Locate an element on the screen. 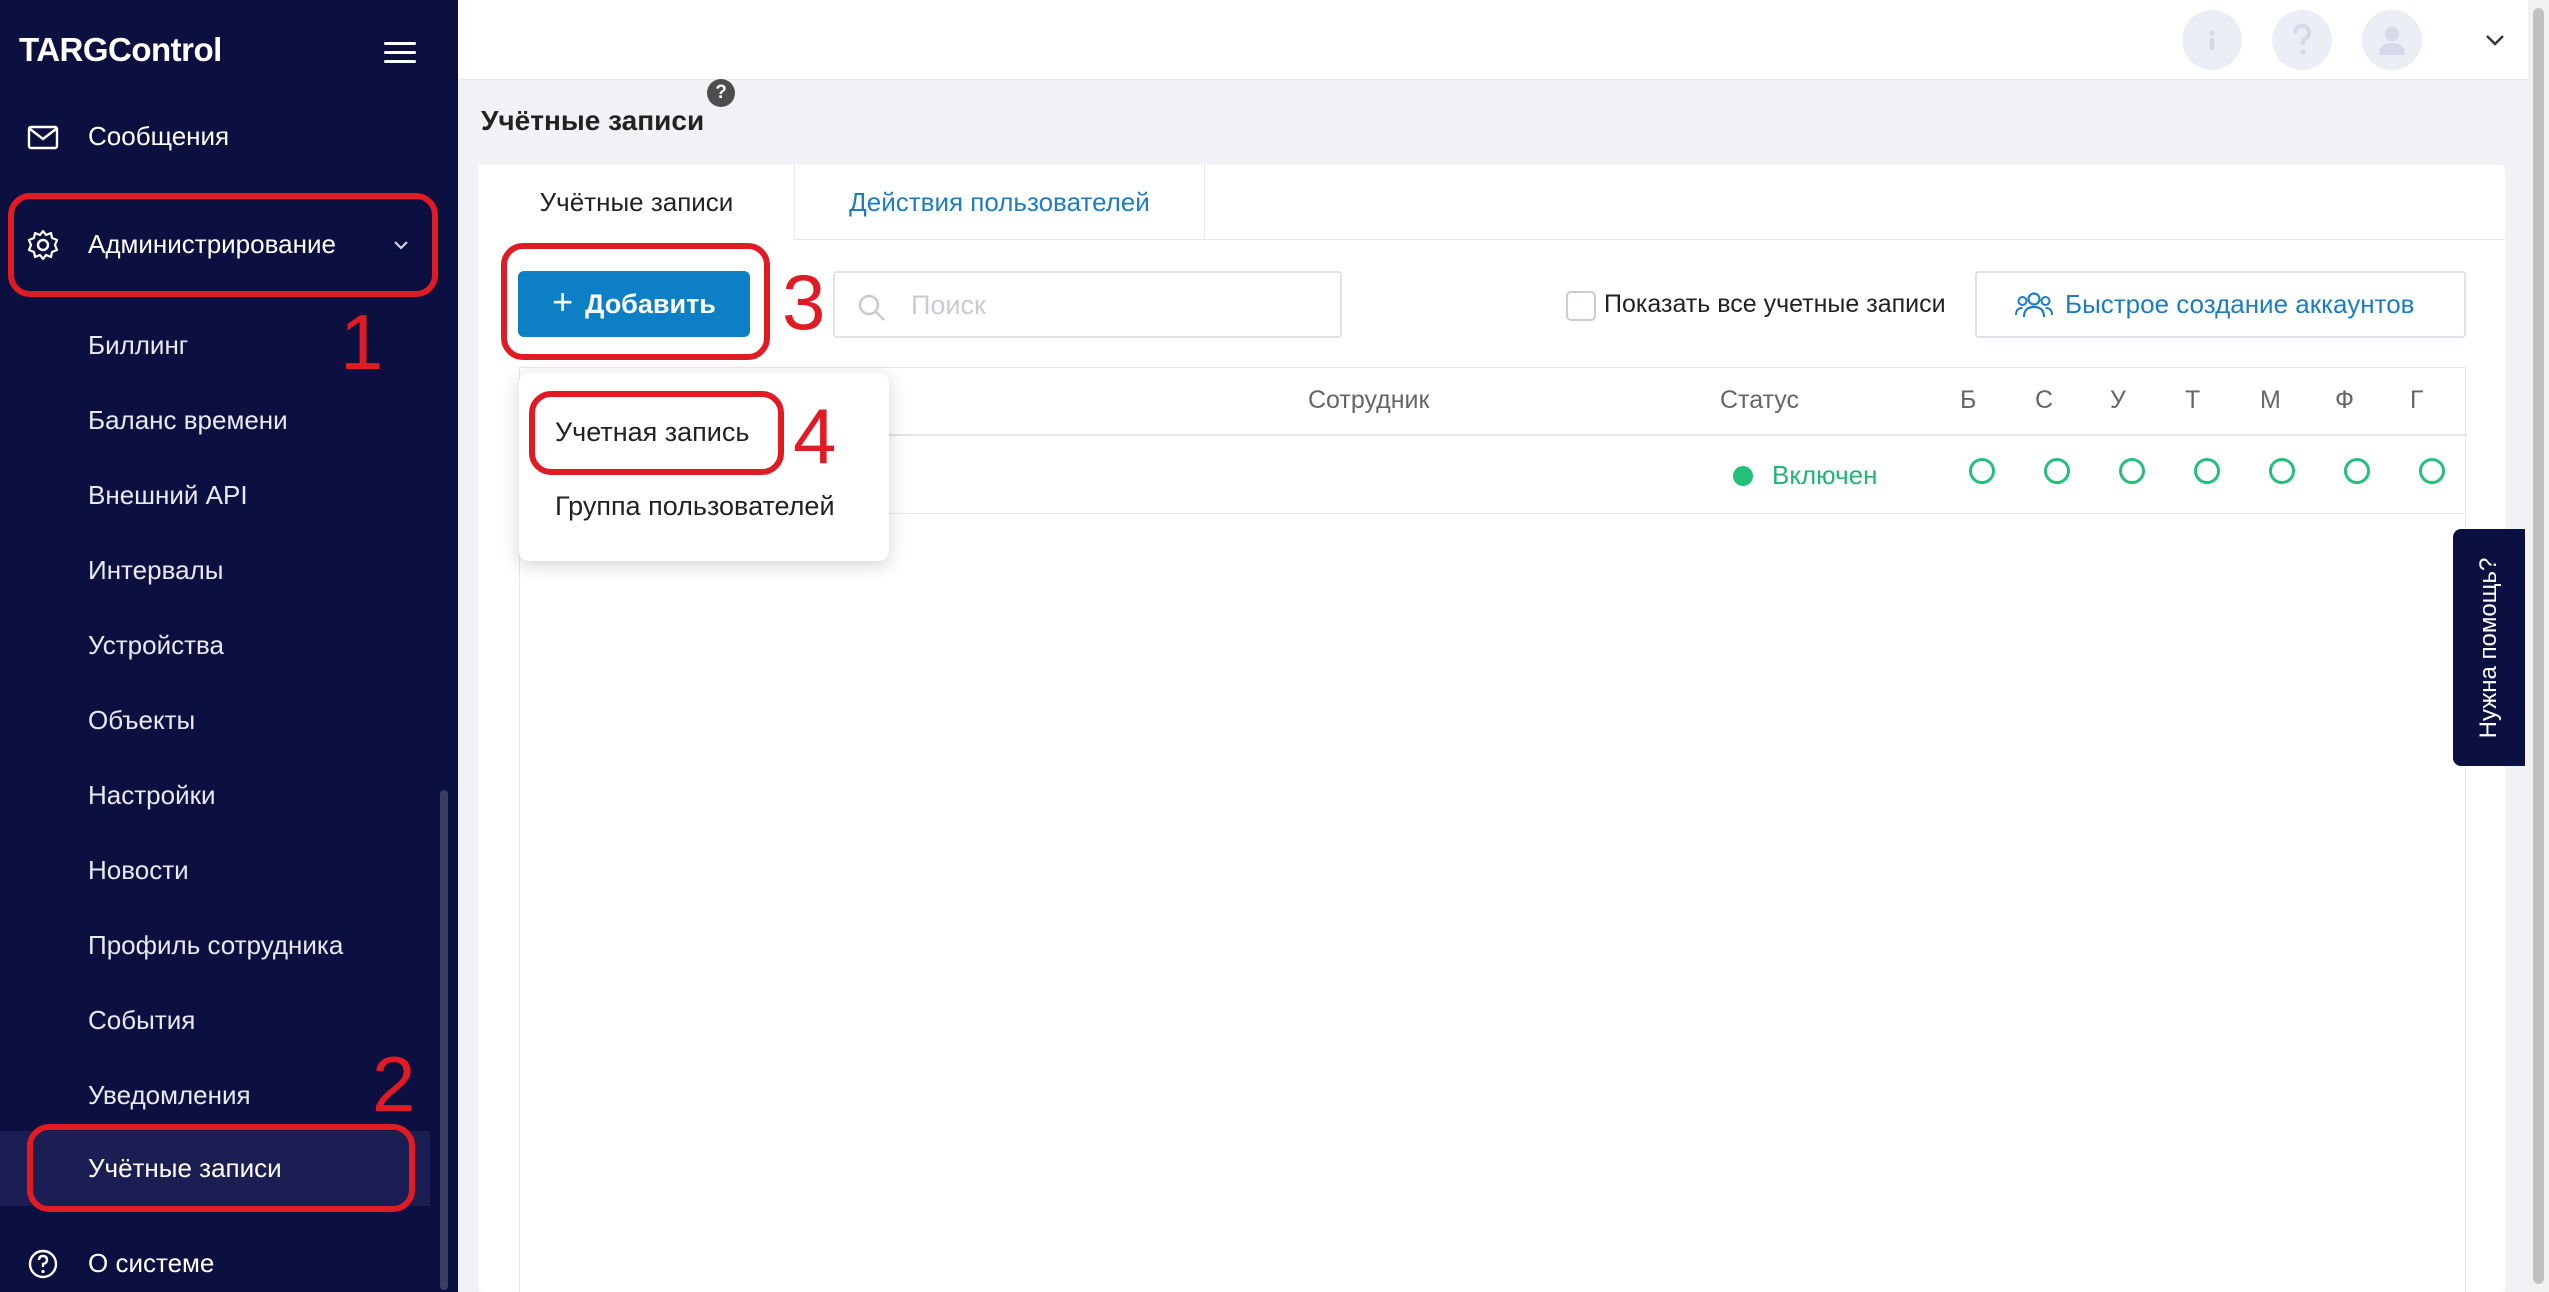 The image size is (2549, 1292). annotation-number-1: 1 is located at coordinates (362, 342).